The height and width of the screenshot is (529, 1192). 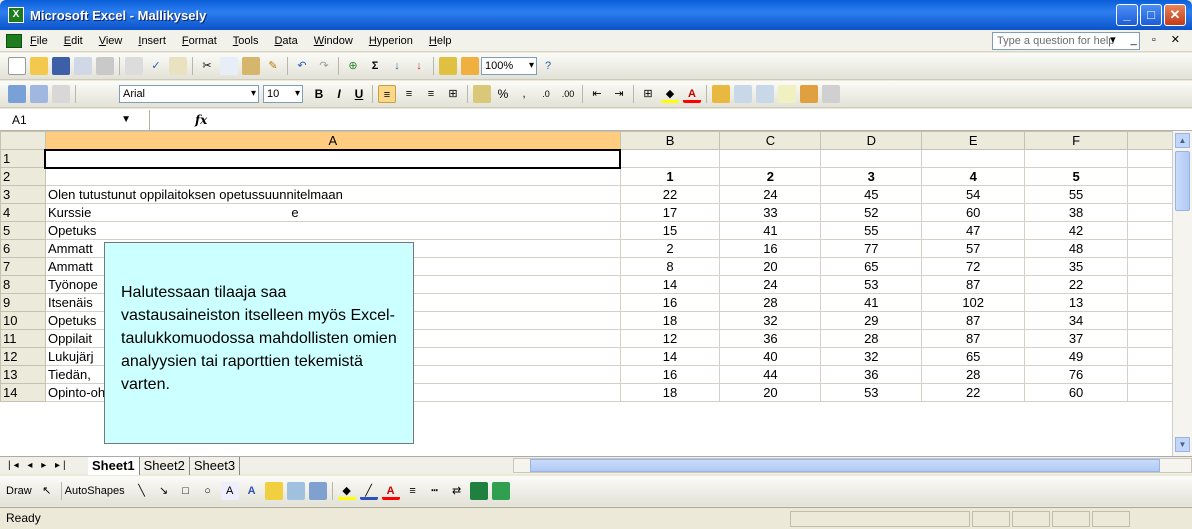 I want to click on textbox-icon: A, so click(x=229, y=491).